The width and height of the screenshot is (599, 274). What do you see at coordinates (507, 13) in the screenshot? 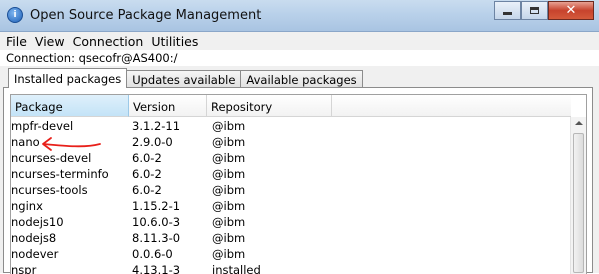
I see `minimize-icon` at bounding box center [507, 13].